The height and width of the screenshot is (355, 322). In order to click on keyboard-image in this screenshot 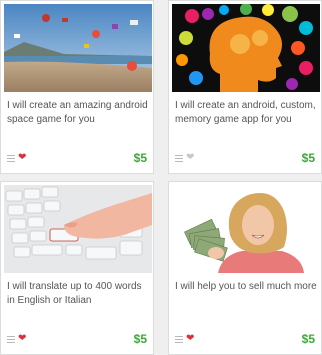, I will do `click(78, 229)`.